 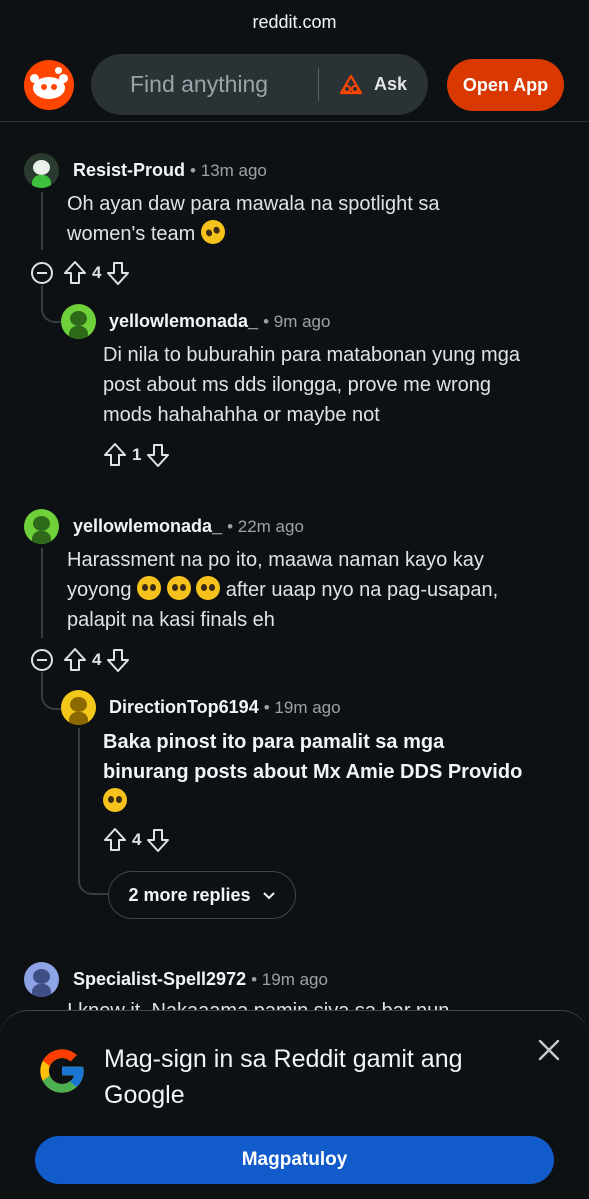 I want to click on comment-time: 9m ago, so click(x=302, y=321).